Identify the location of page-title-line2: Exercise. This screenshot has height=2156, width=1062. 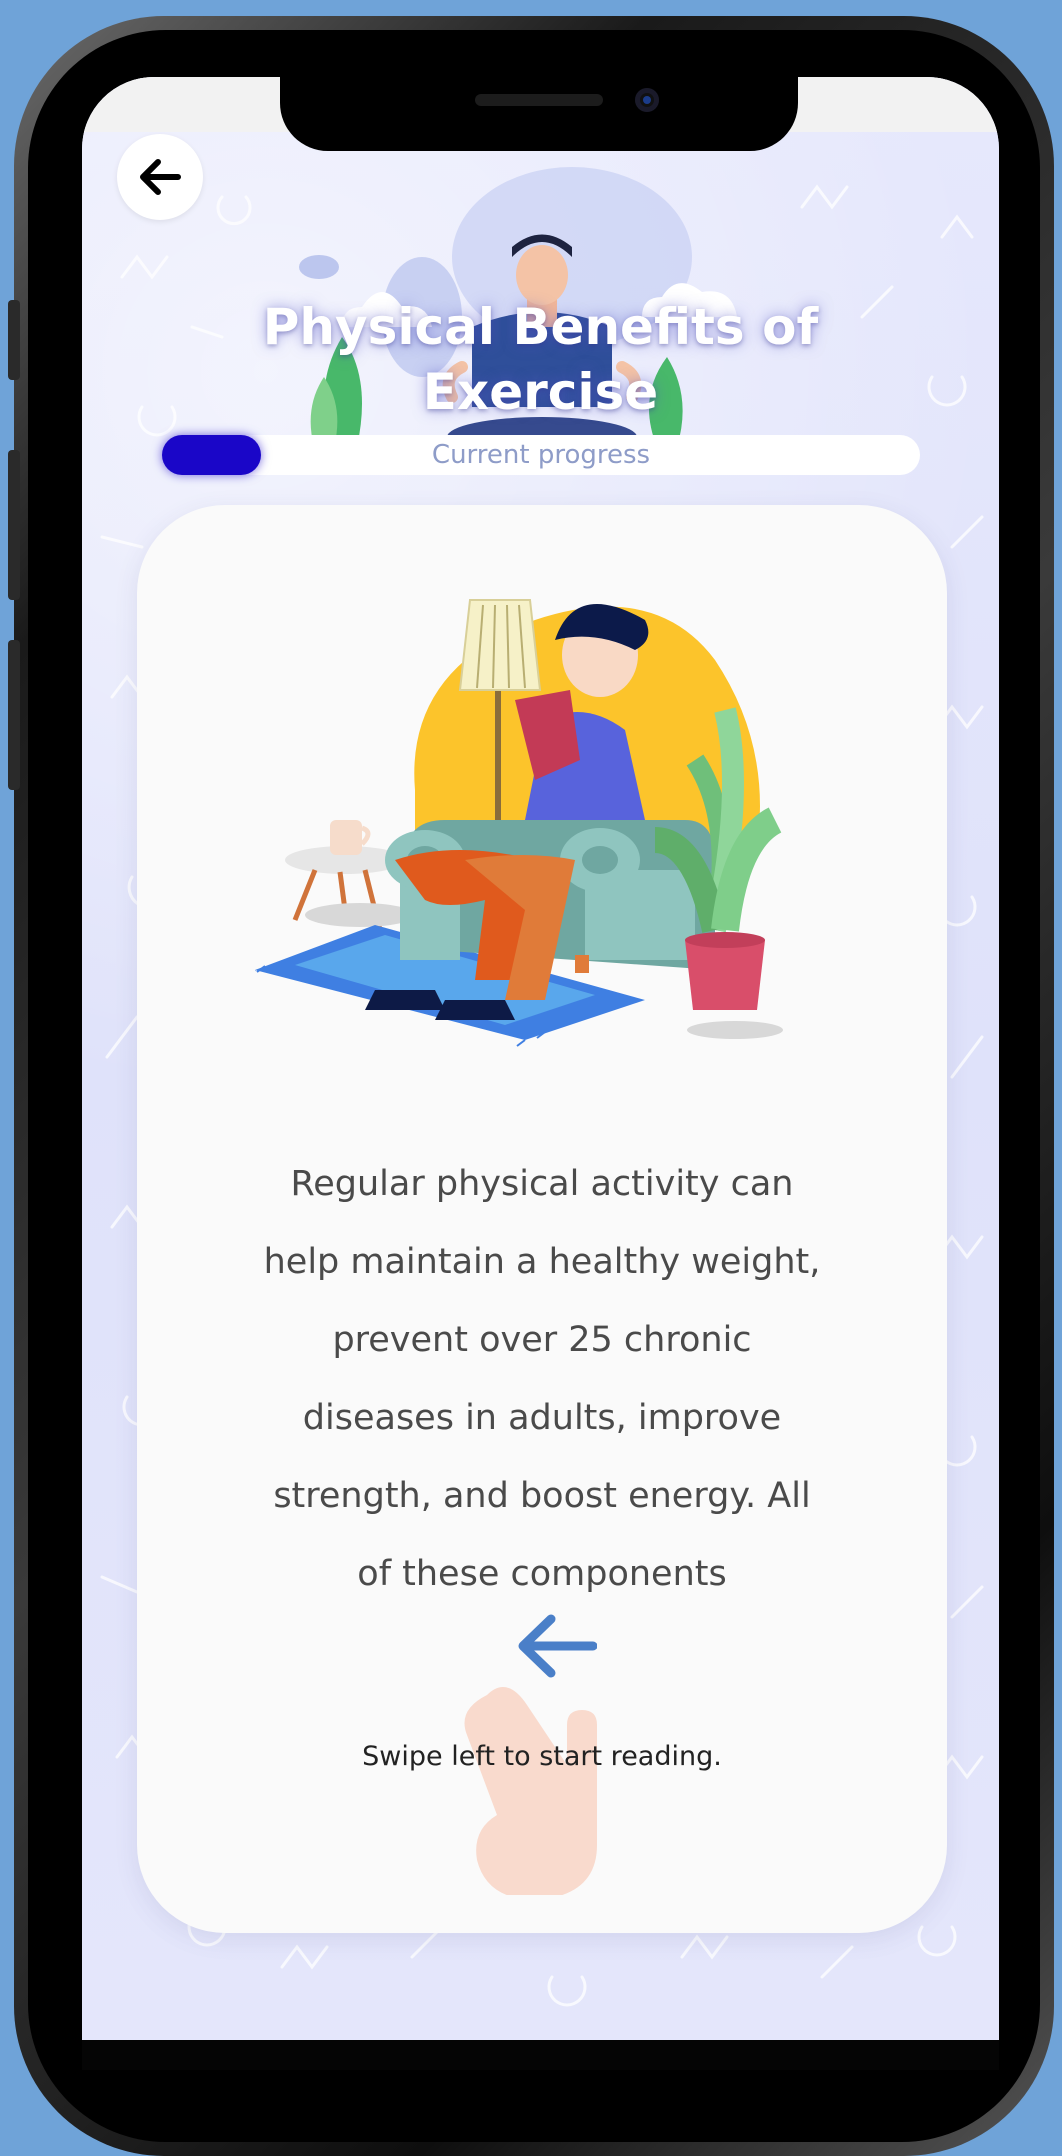
(540, 392).